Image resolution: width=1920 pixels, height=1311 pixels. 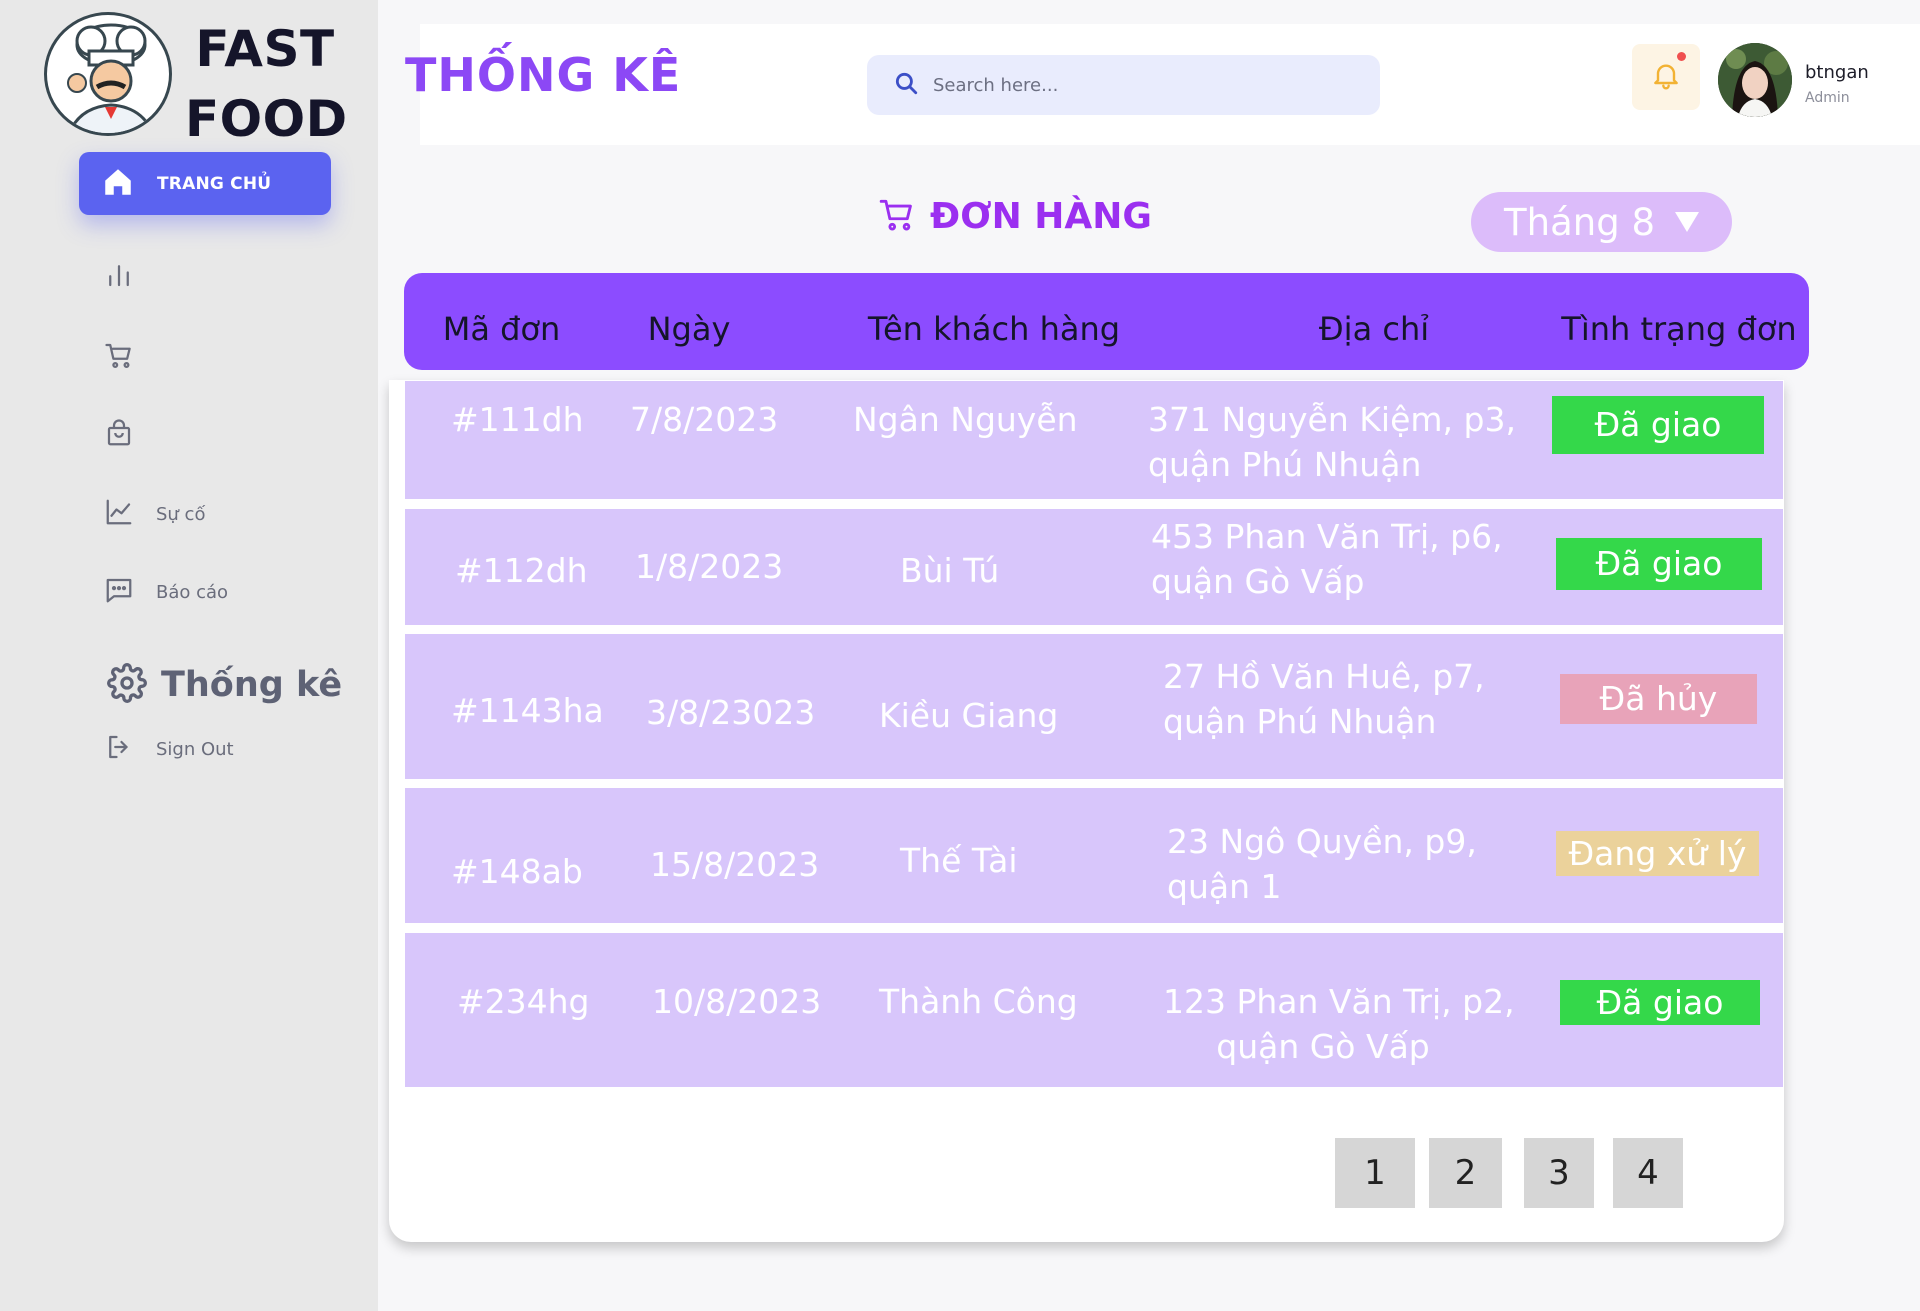 I want to click on order-date: 15/8/2023, so click(x=735, y=864).